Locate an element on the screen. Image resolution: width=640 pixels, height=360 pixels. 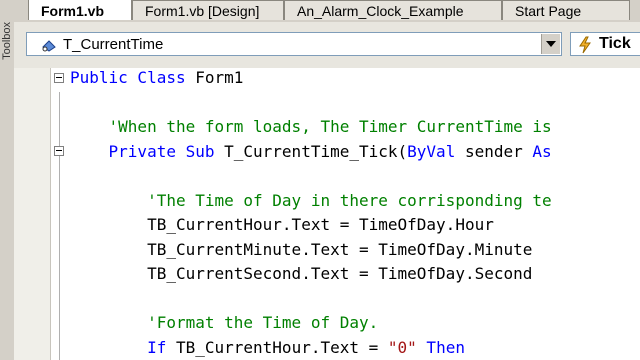
class-object-dropdown: T_CurrentTime is located at coordinates (294, 44).